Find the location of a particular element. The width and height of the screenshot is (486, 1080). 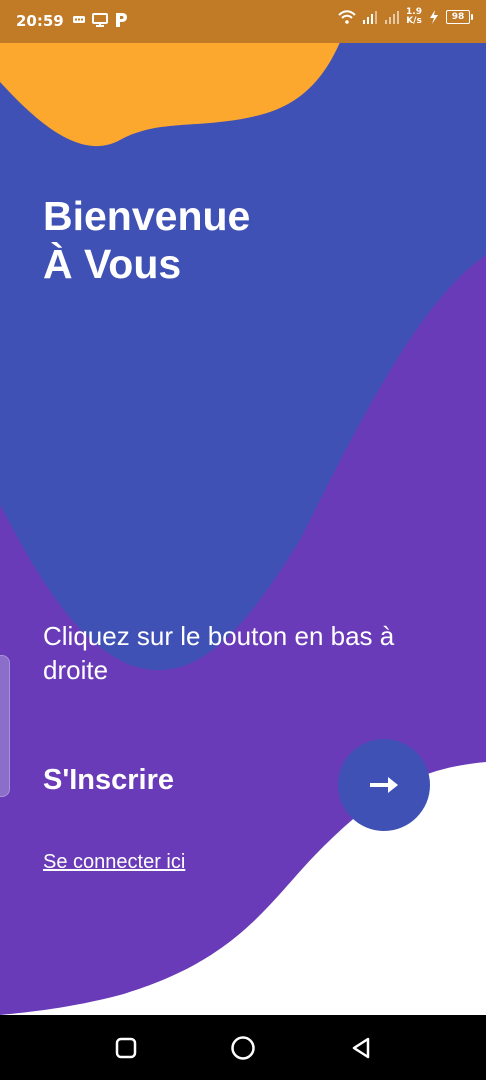

recent-apps-button is located at coordinates (126, 1048).